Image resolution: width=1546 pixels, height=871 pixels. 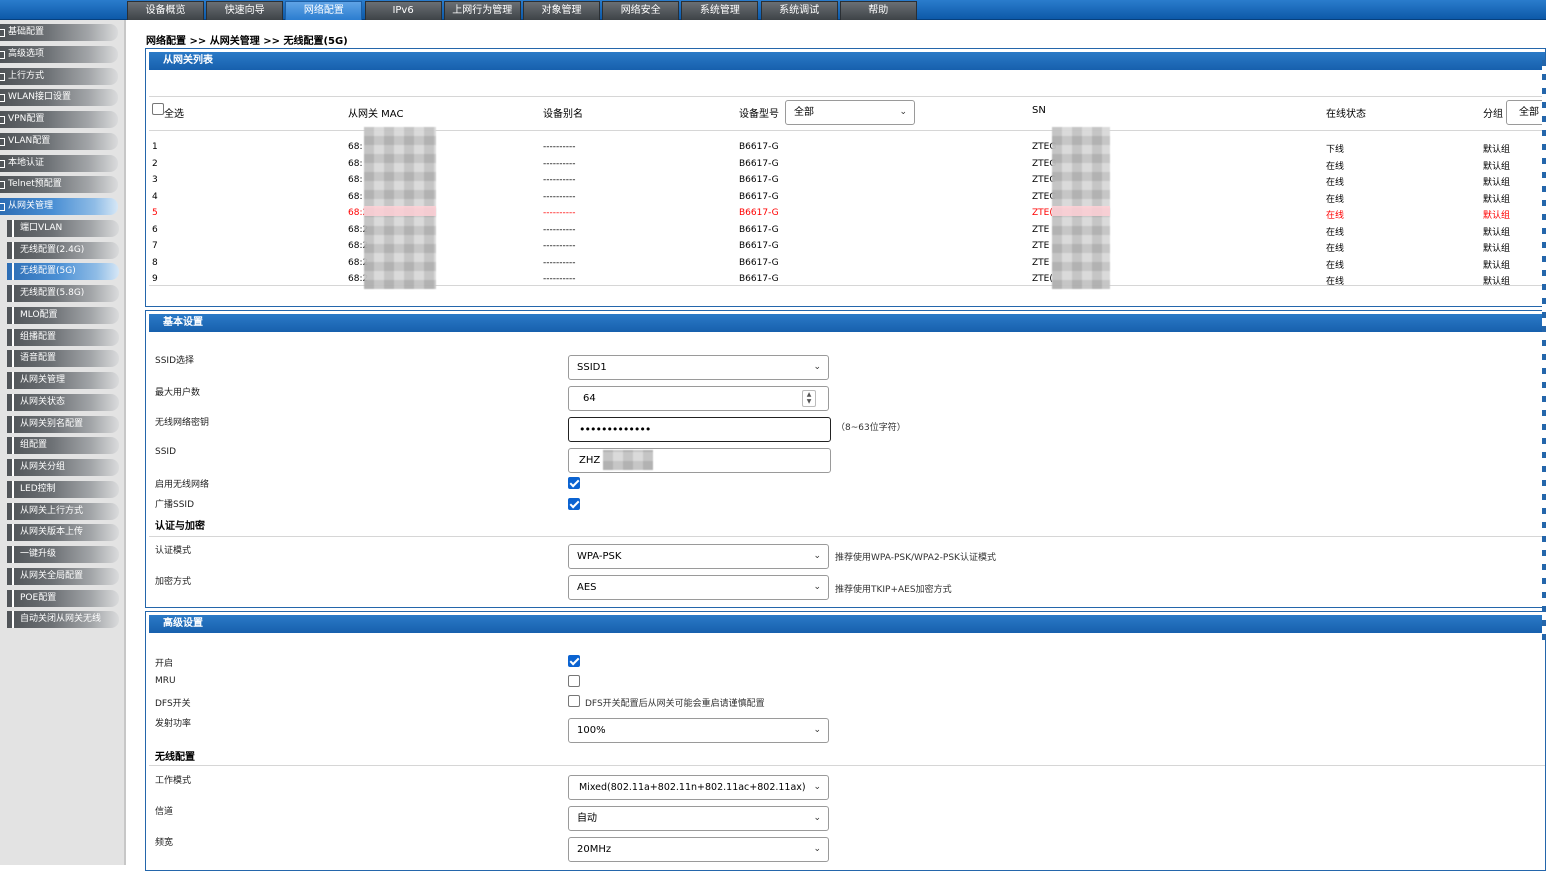 I want to click on enable-checkbox, so click(x=574, y=661).